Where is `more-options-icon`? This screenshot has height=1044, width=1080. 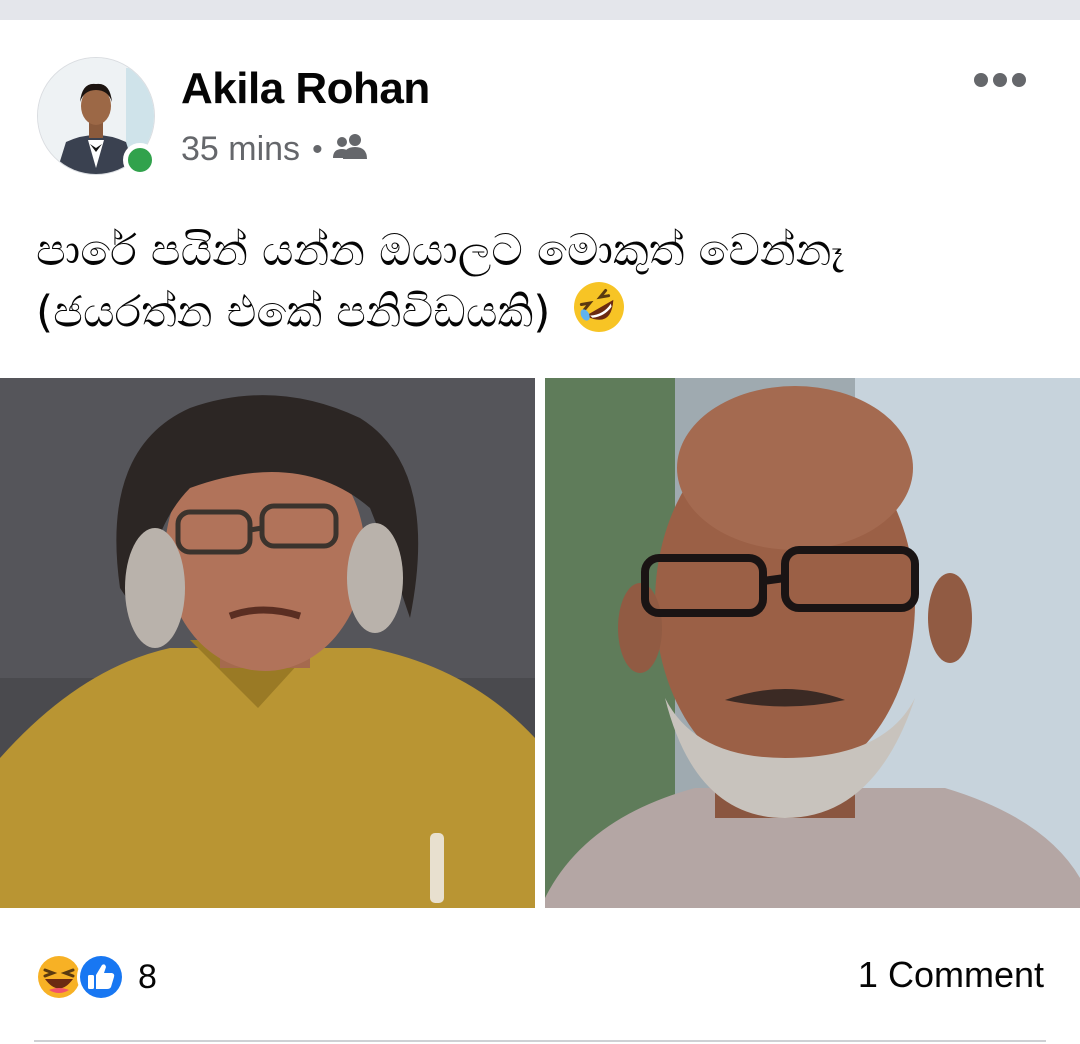
more-options-icon is located at coordinates (1000, 80).